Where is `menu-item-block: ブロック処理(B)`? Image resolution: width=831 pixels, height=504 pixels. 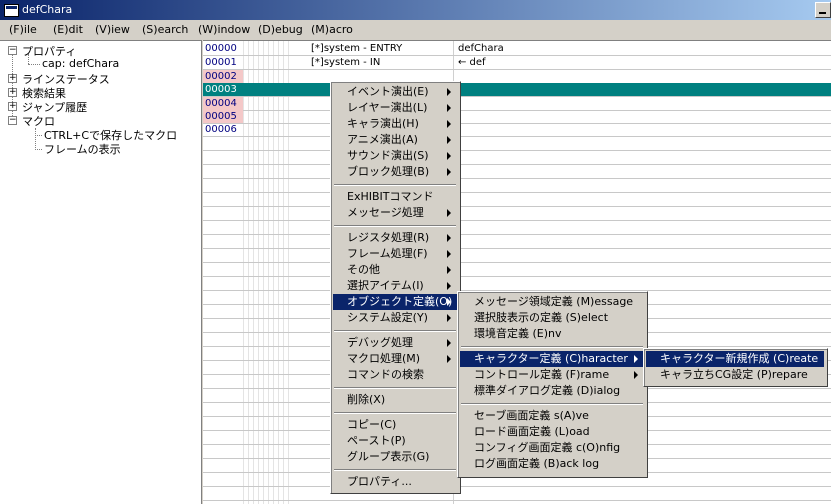 menu-item-block: ブロック処理(B) is located at coordinates (395, 172).